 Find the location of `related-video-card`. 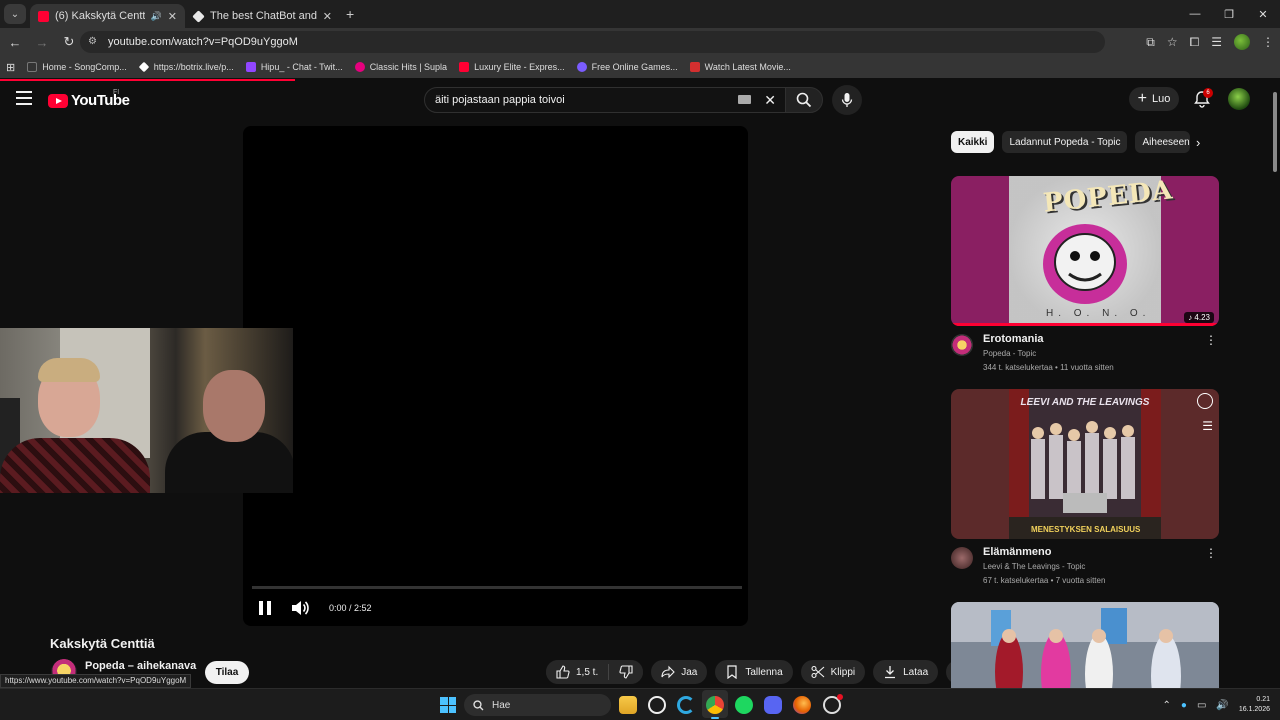

related-video-card is located at coordinates (1085, 645).